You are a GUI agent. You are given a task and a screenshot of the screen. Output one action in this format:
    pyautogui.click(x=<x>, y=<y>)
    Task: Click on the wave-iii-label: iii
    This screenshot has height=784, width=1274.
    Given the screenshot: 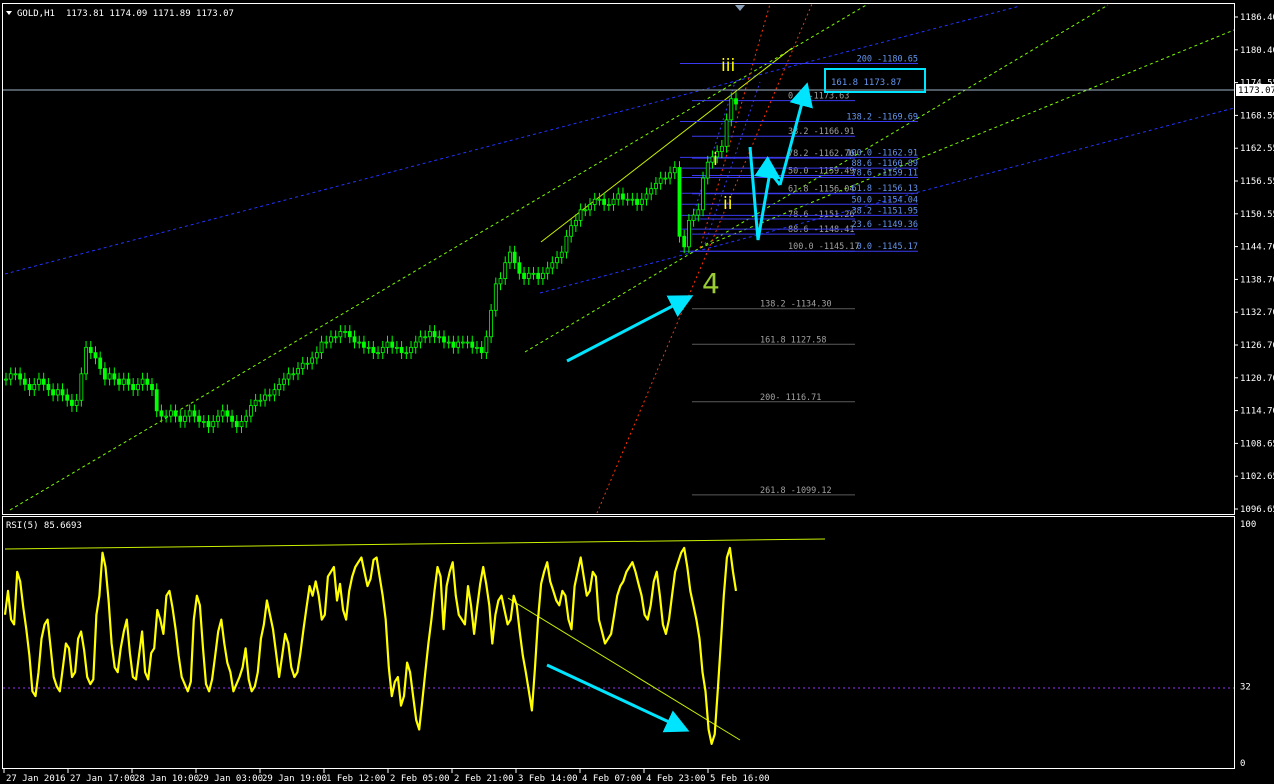 What is the action you would take?
    pyautogui.click(x=728, y=66)
    